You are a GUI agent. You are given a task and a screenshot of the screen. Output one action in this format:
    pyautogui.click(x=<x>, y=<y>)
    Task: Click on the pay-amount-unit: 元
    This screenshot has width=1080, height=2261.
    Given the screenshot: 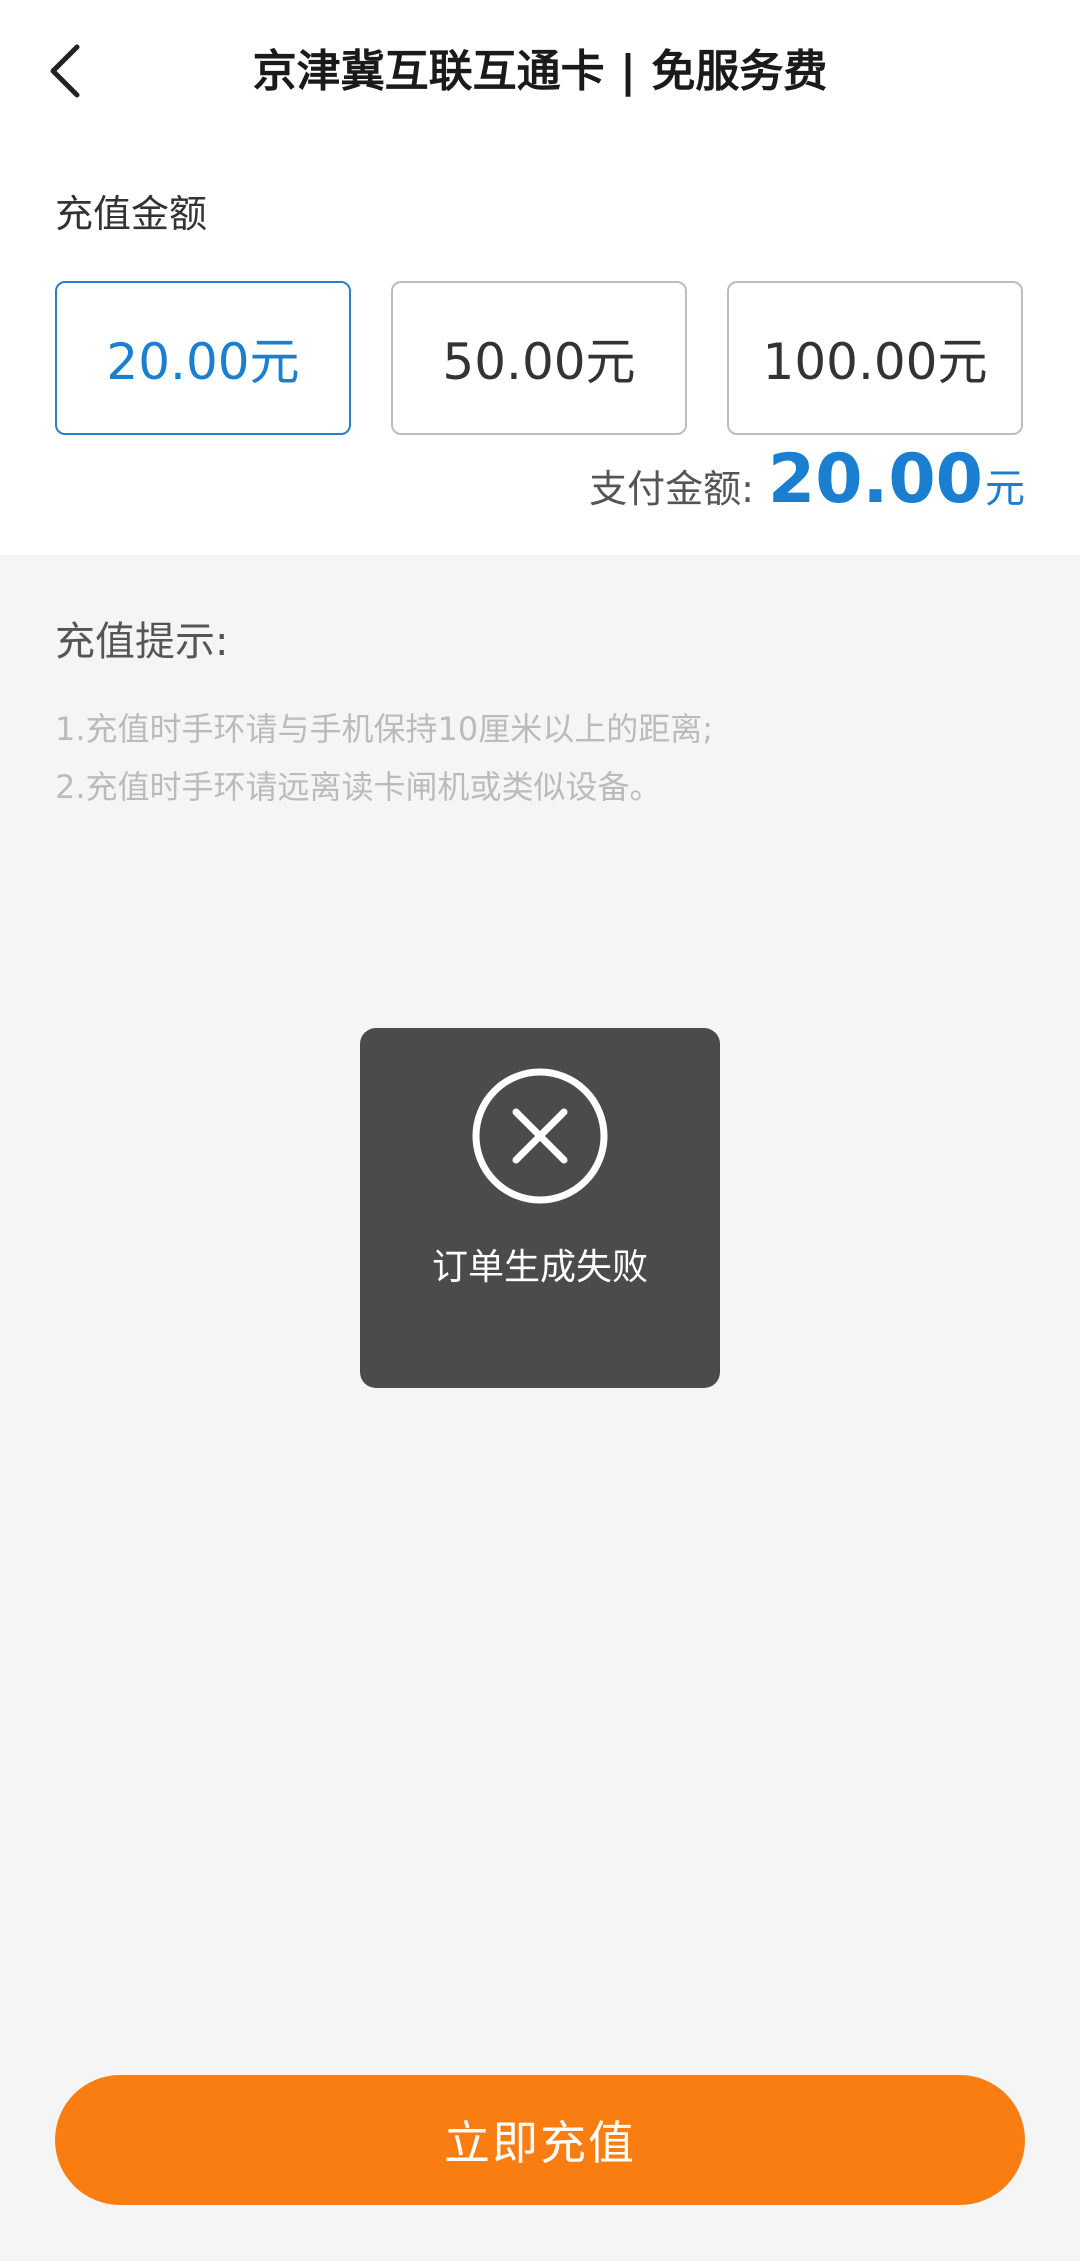 What is the action you would take?
    pyautogui.click(x=1005, y=489)
    